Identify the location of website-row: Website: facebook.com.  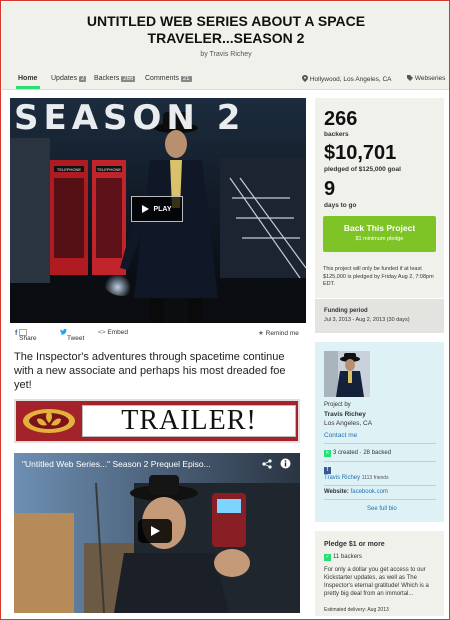
(356, 492).